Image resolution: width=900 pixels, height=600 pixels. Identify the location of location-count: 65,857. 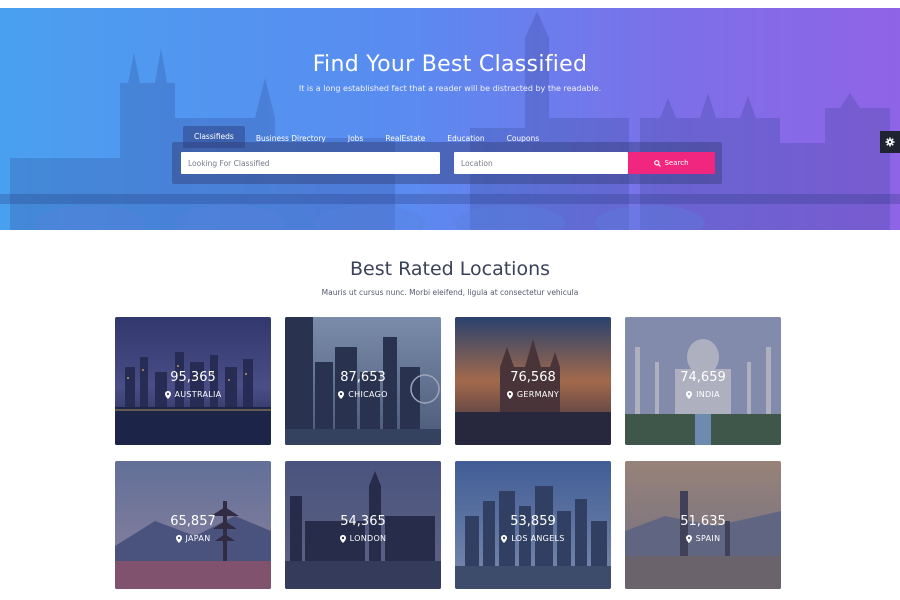
(193, 521).